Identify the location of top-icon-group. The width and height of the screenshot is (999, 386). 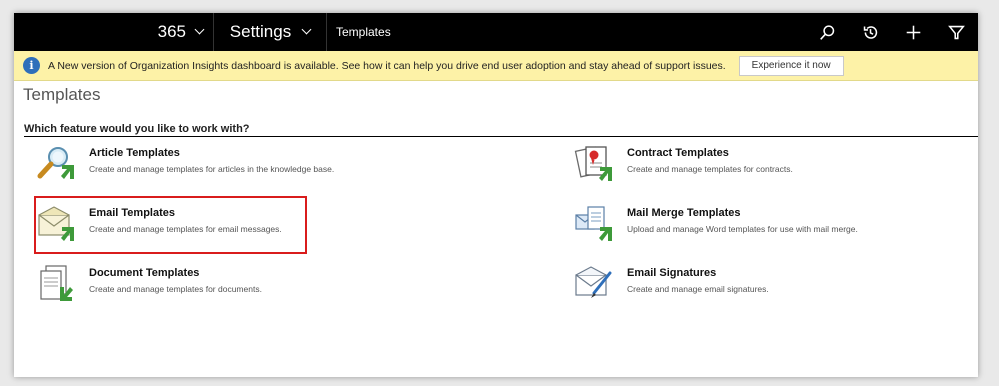
(892, 32).